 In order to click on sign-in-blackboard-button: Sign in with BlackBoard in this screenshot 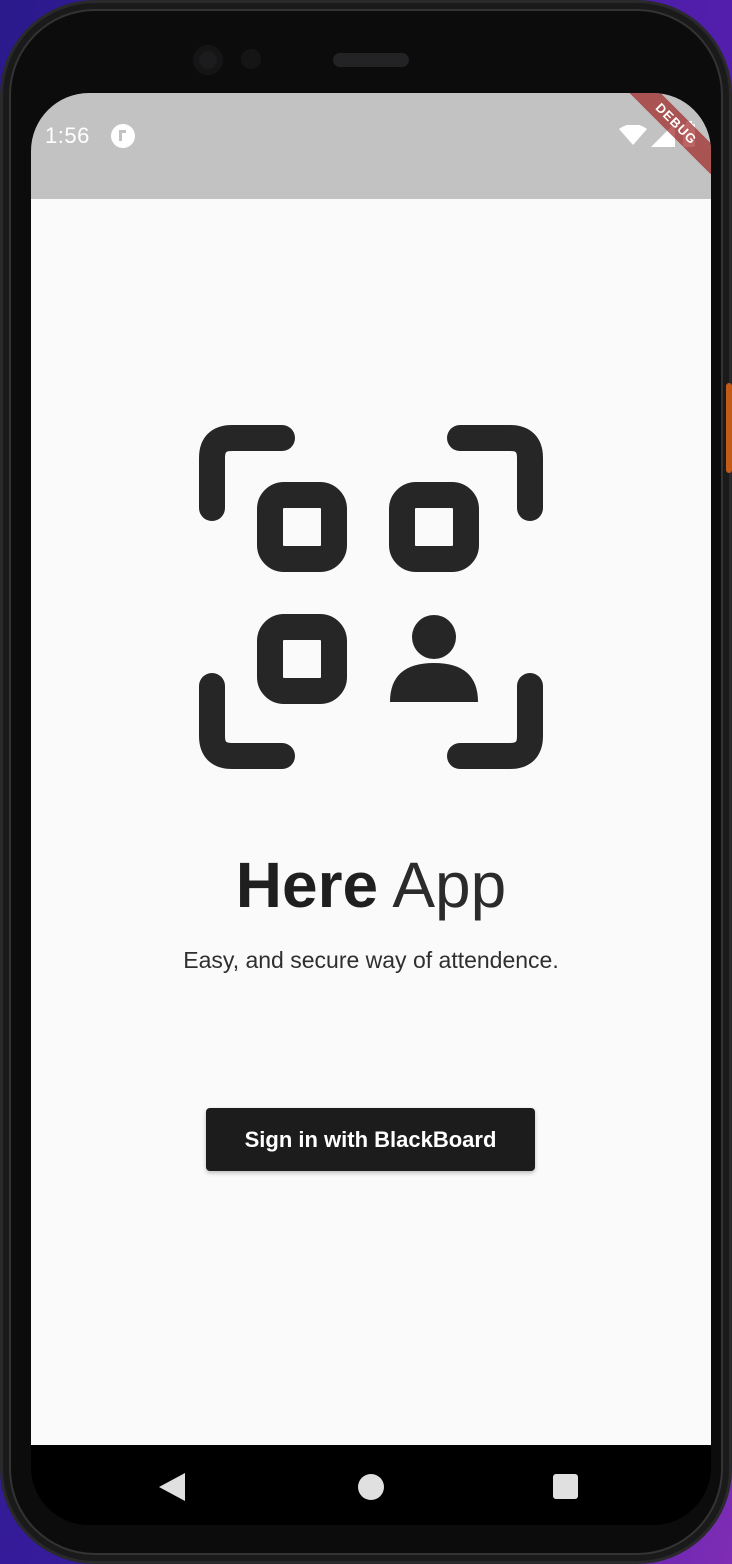, I will do `click(370, 1139)`.